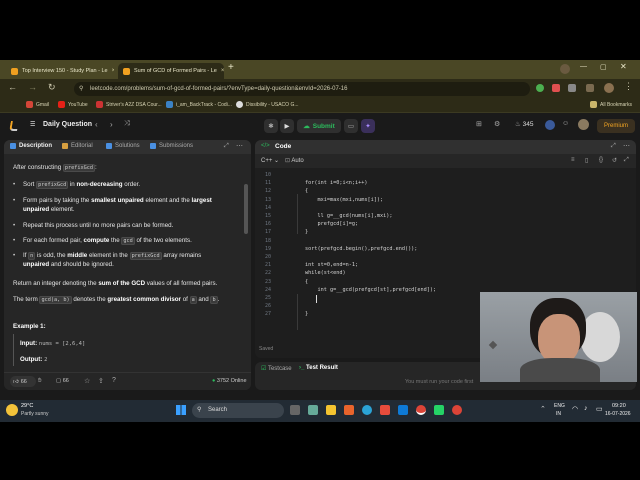  I want to click on reset-icon: ↺, so click(614, 160).